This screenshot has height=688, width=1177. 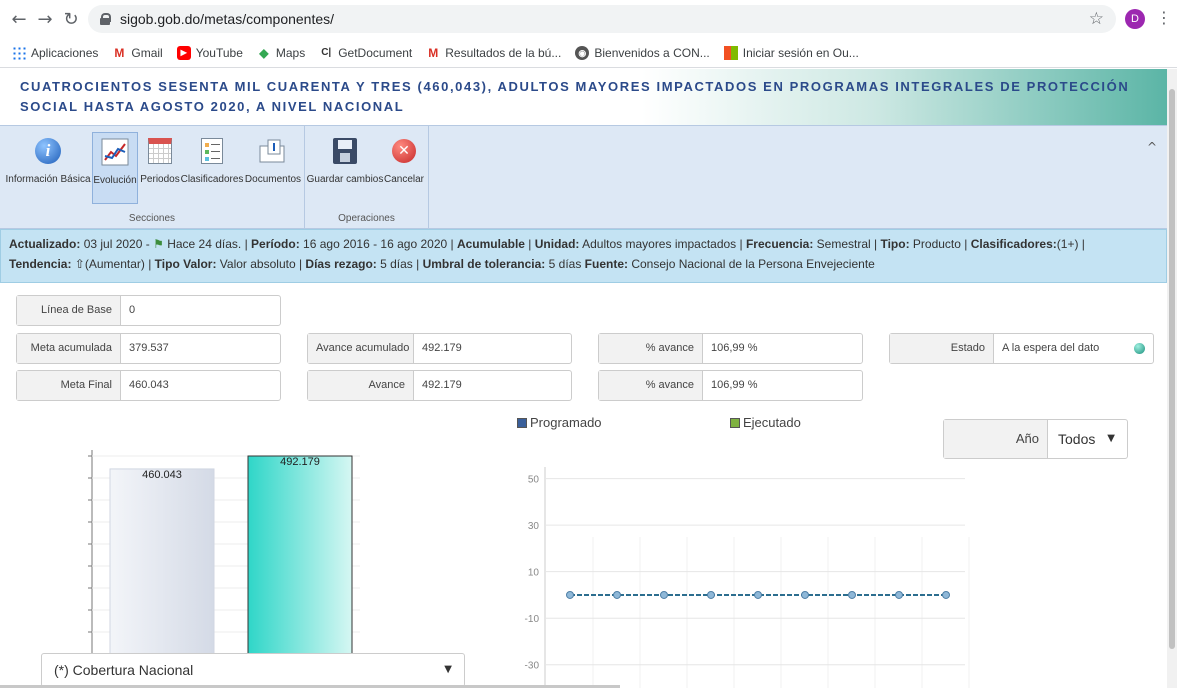 I want to click on status-dot-icon, so click(x=1139, y=348).